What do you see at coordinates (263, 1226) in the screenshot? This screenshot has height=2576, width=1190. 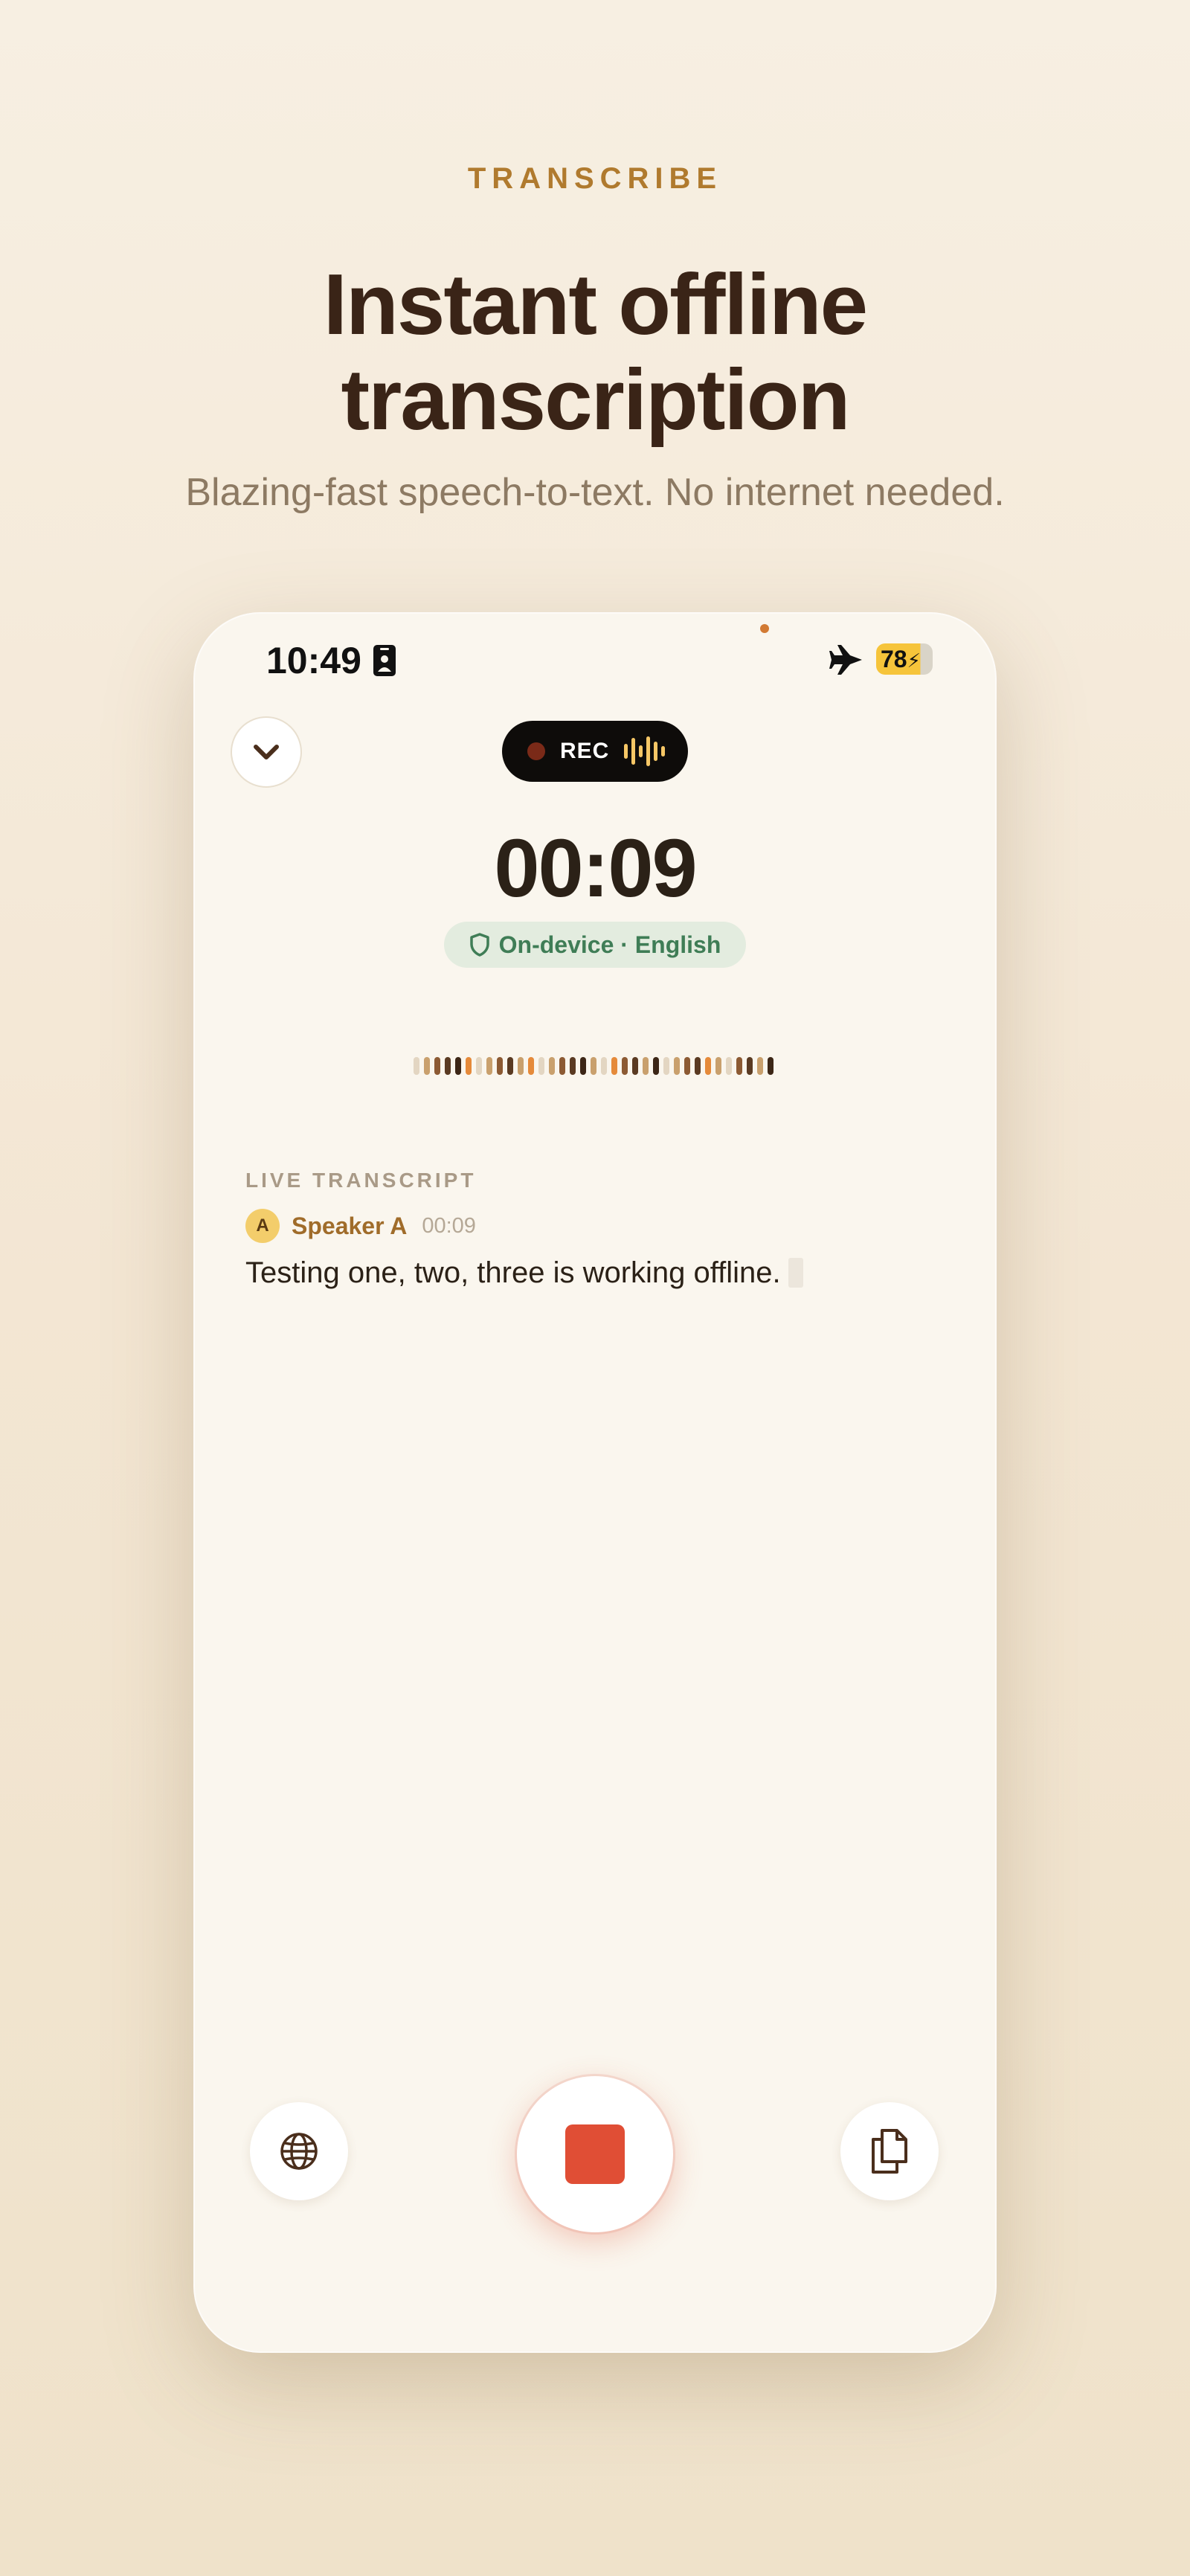 I see `speaker-avatar: A` at bounding box center [263, 1226].